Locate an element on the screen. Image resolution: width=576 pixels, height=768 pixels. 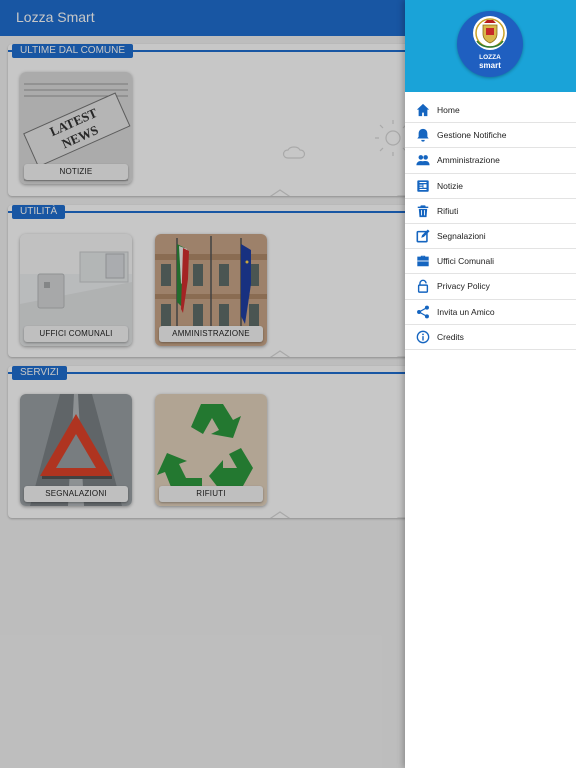
newspaper-icon is located at coordinates (423, 185).